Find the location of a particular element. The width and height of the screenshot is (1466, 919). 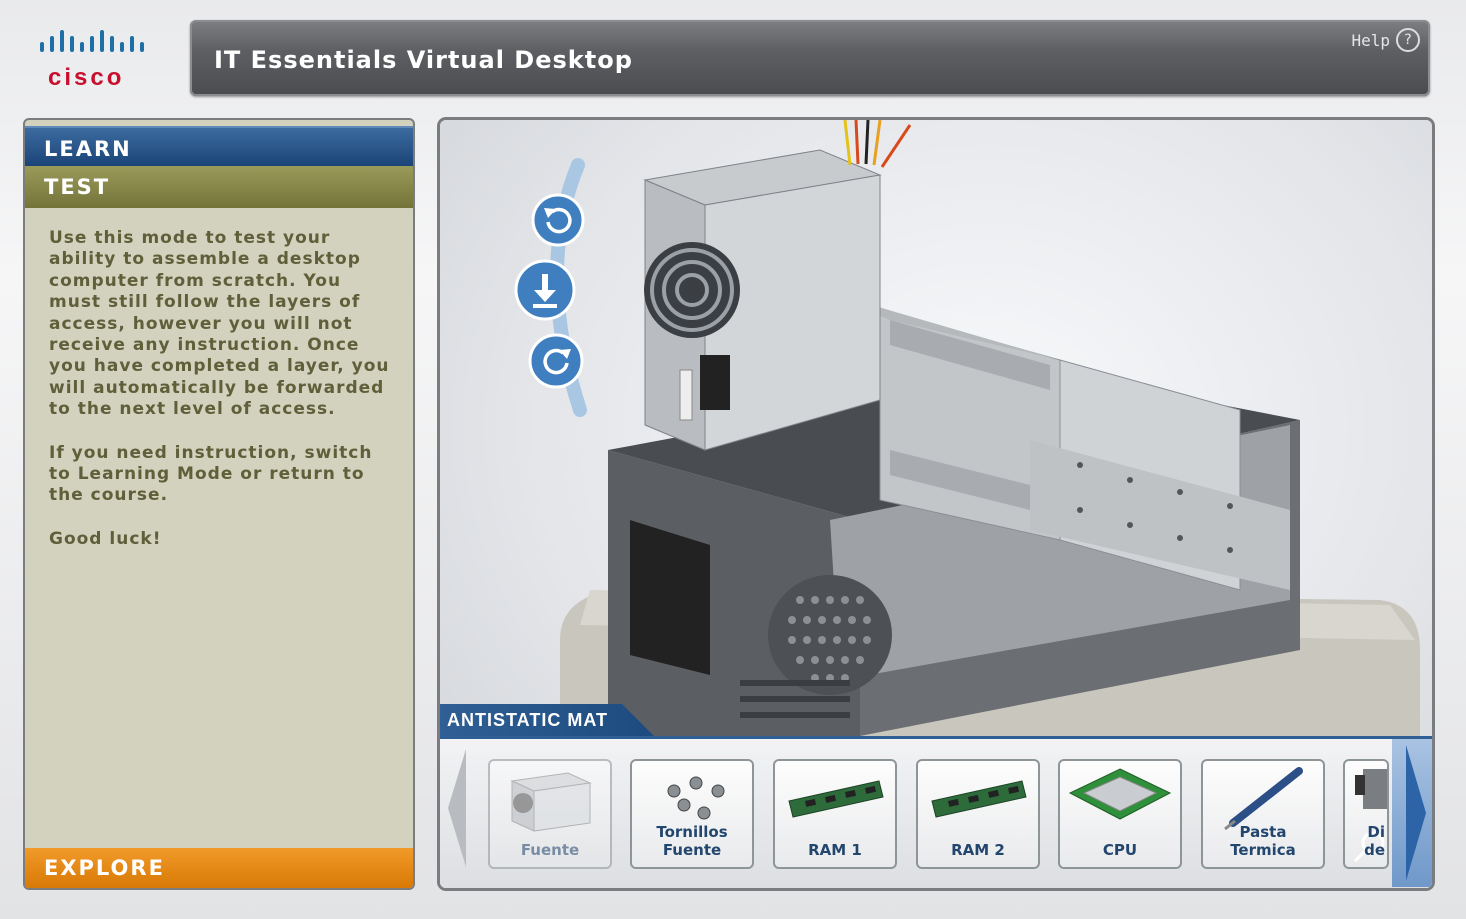

tray-item-label: CPU is located at coordinates (1120, 850).